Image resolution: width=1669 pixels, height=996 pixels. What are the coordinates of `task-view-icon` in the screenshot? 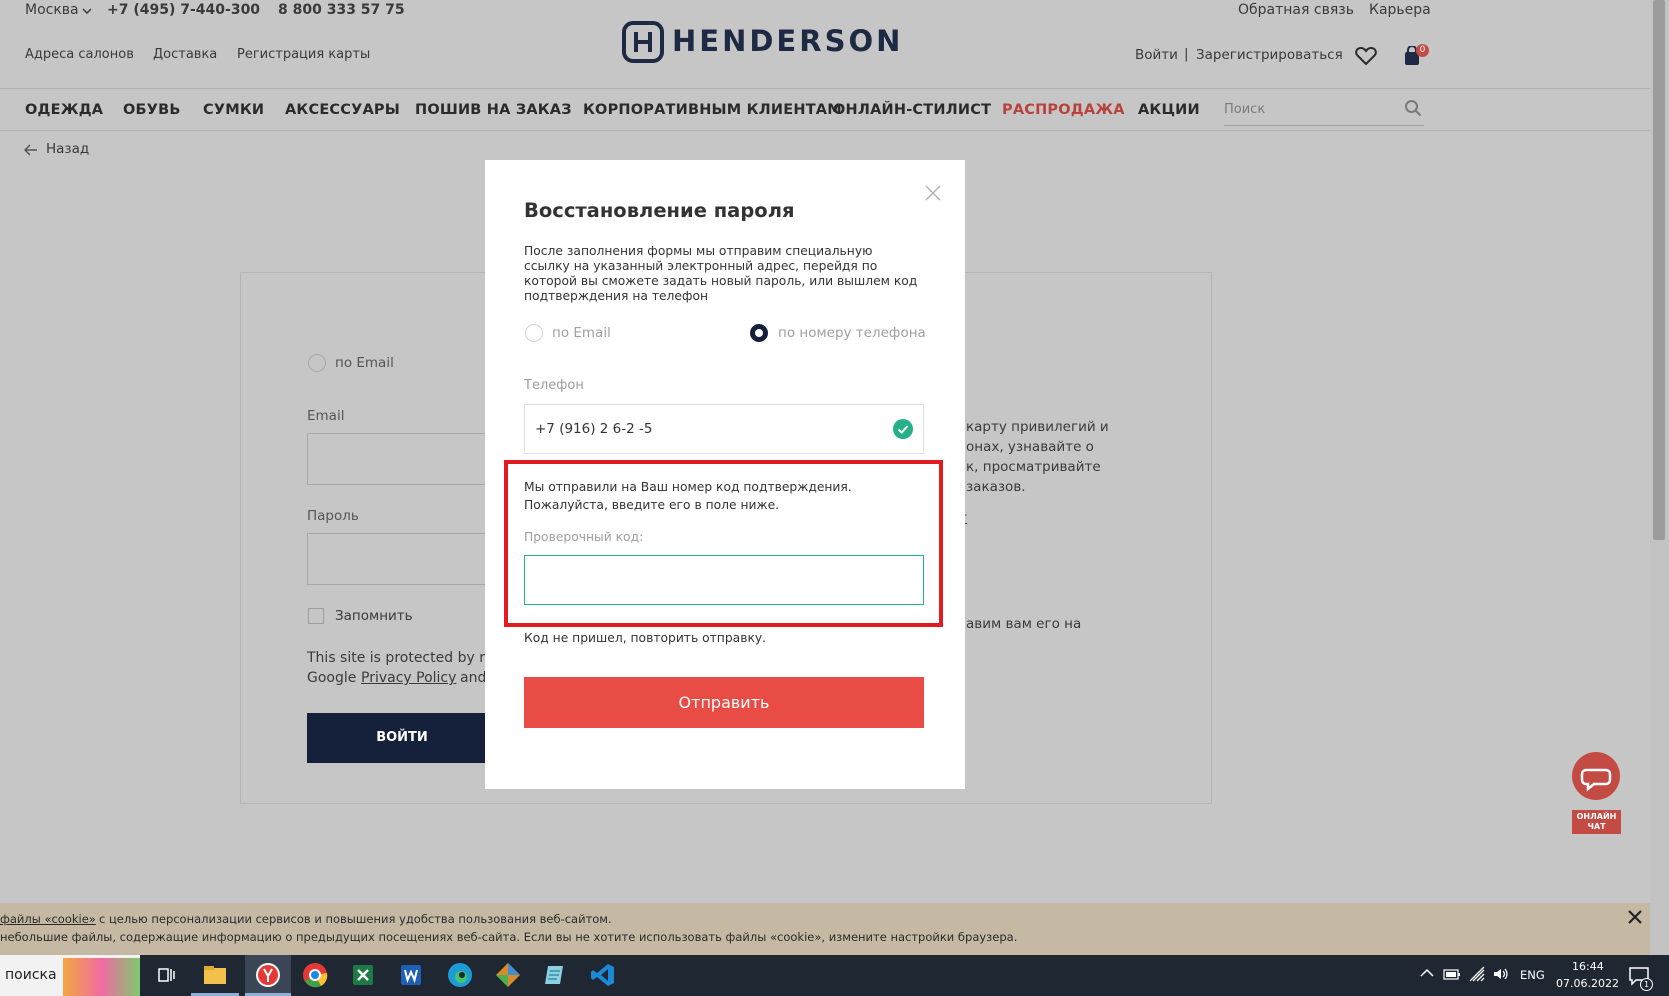 It's located at (166, 975).